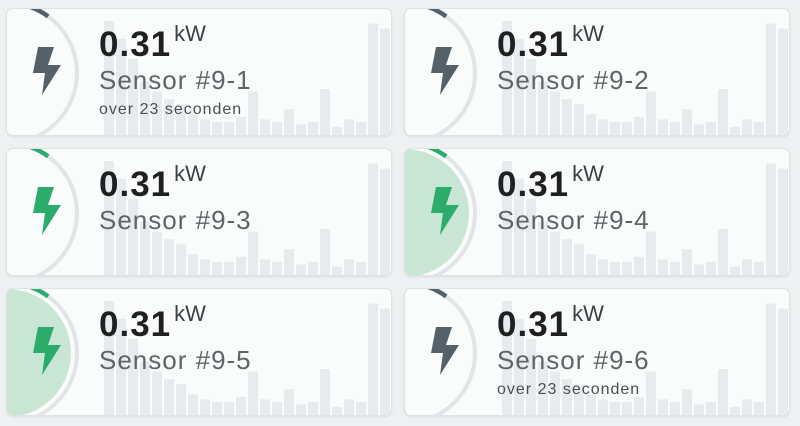 Image resolution: width=800 pixels, height=426 pixels. Describe the element at coordinates (199, 212) in the screenshot. I see `sensor-card-3: 0.31 kW Sensor #9-3` at that location.